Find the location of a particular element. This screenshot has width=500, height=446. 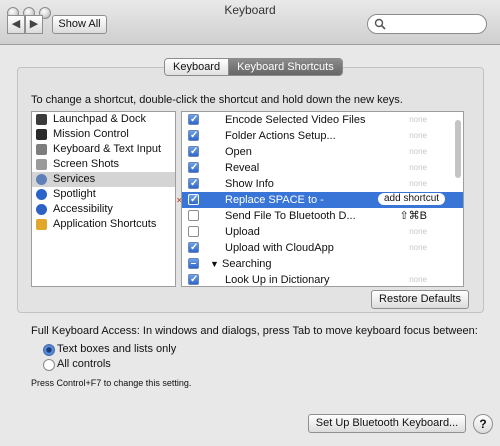

accessibility-icon is located at coordinates (41, 209).